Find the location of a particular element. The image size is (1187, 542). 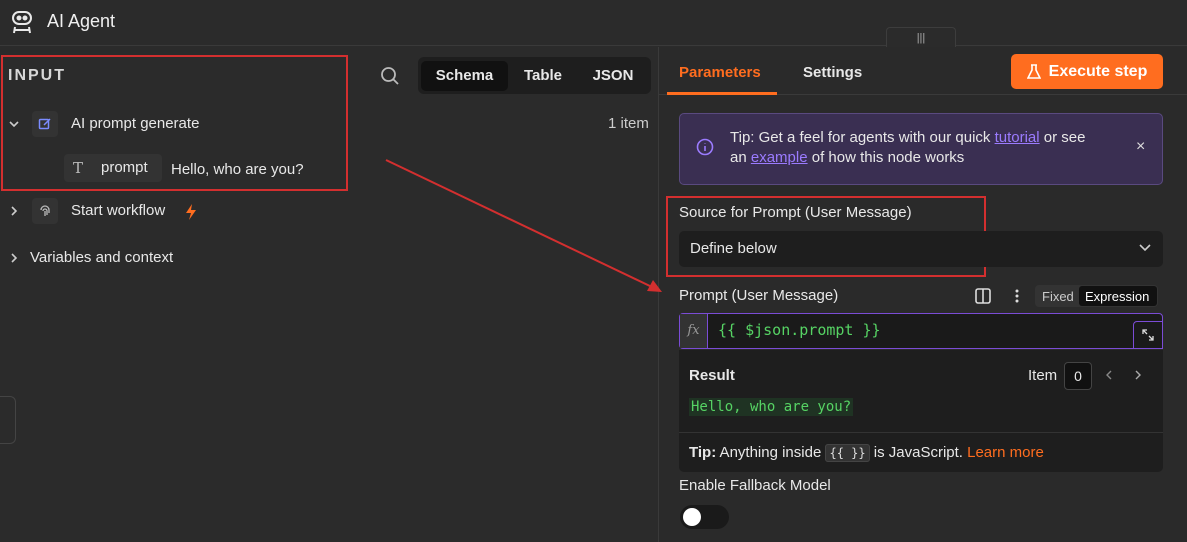

prompt-label: Prompt (User Message) is located at coordinates (759, 295).